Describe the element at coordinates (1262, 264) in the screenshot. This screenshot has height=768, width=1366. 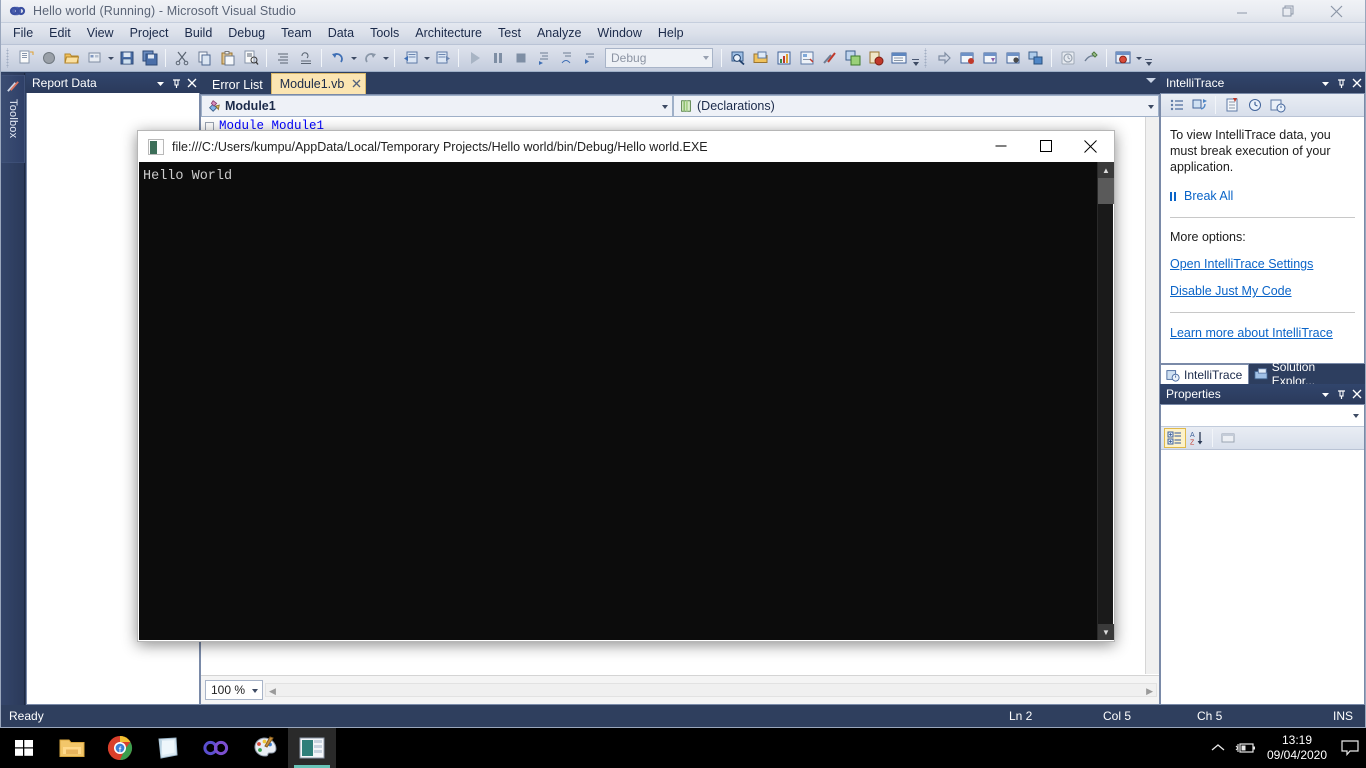
I see `open-intellitrace-settings-link: Open IntelliTrace Settings` at that location.